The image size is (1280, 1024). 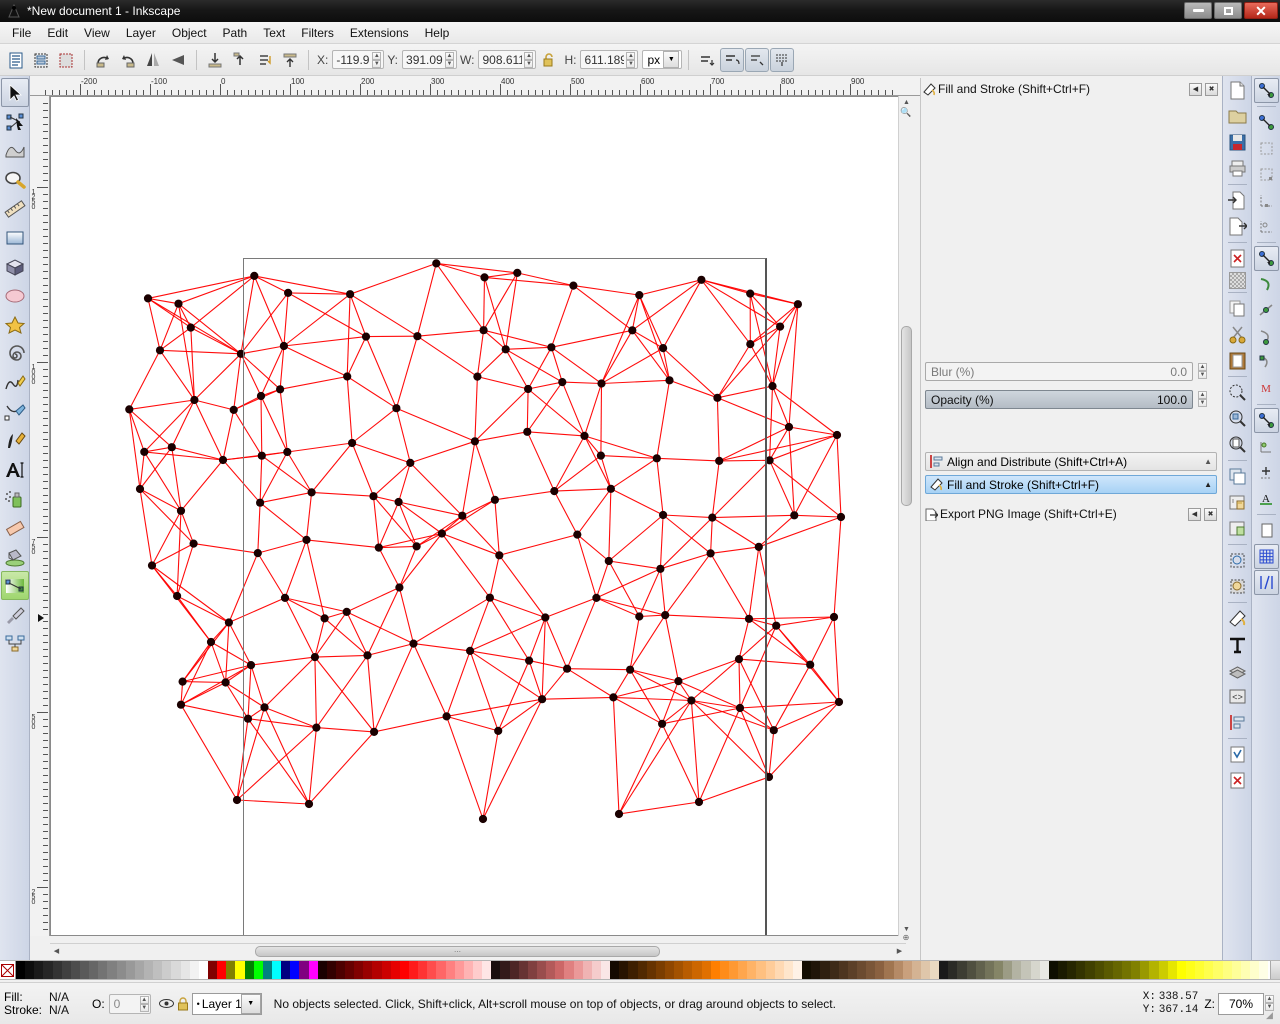 I want to click on blur-spinner: ▲ ▼, so click(x=1202, y=371).